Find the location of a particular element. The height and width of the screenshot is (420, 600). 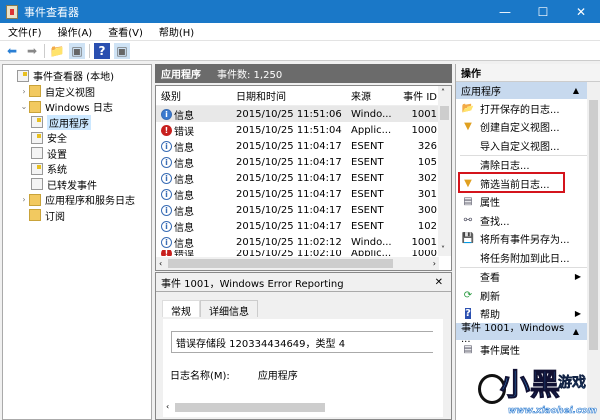

date-cell: 2015/10/25 11:51:06 is located at coordinates (289, 114).